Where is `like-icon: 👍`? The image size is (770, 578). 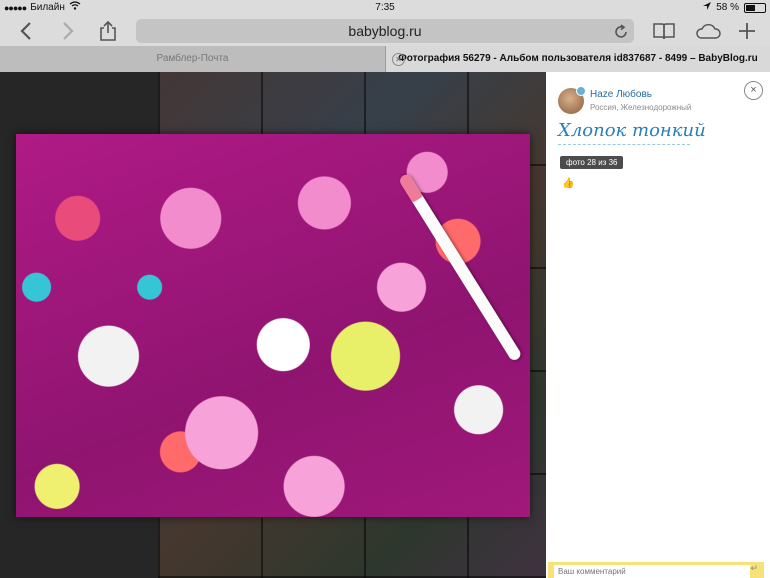
like-icon: 👍 is located at coordinates (568, 183).